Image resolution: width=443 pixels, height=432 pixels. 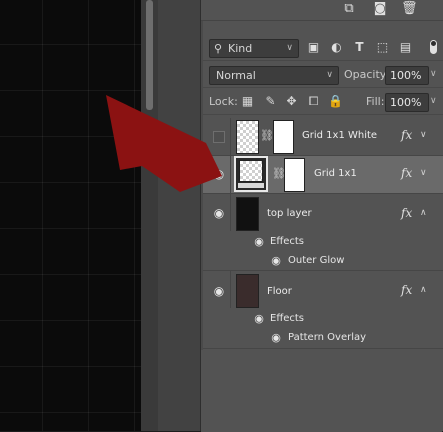 I want to click on adjustment-filter-icon: ◐, so click(x=336, y=47).